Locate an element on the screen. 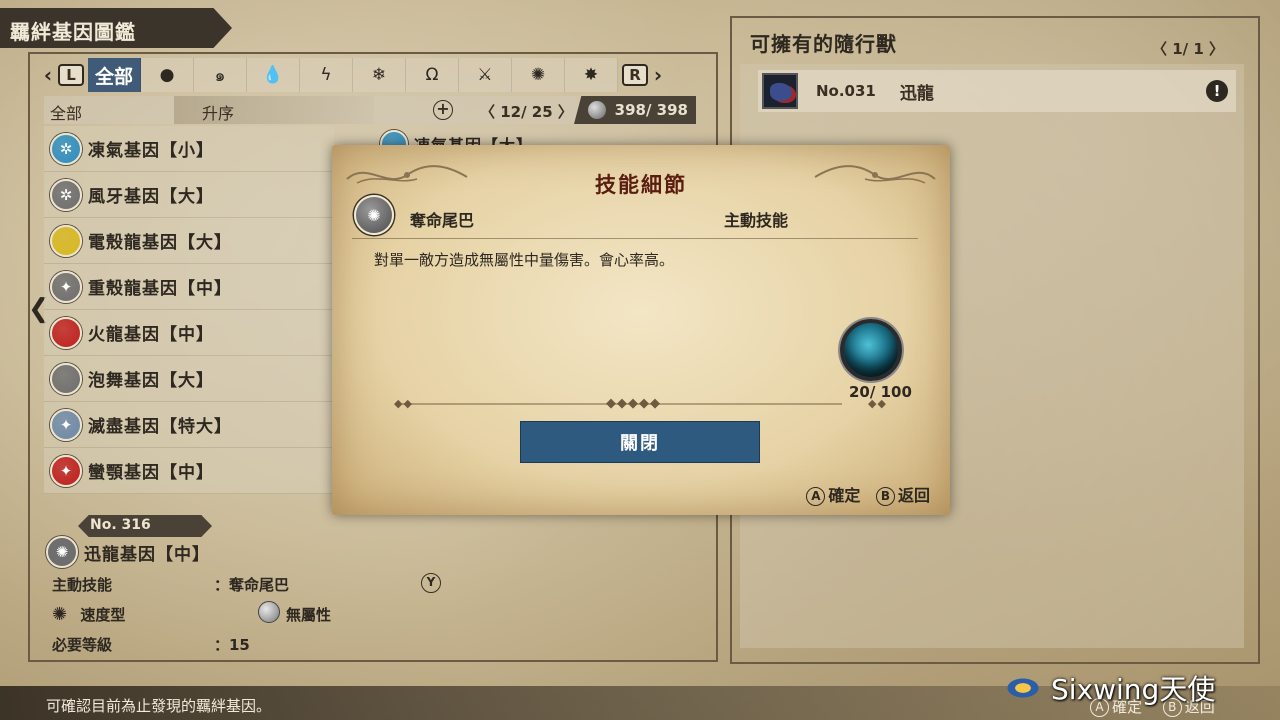 The image size is (1280, 720). tab-technique: ✸ is located at coordinates (591, 75).